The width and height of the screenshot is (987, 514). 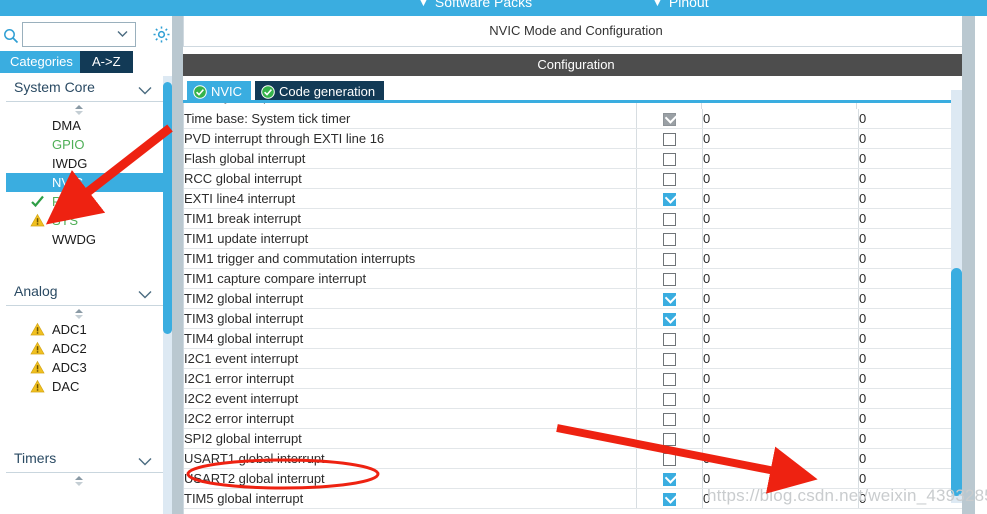 I want to click on table-row: I2C1 error interrupt 0 0, so click(x=576, y=378).